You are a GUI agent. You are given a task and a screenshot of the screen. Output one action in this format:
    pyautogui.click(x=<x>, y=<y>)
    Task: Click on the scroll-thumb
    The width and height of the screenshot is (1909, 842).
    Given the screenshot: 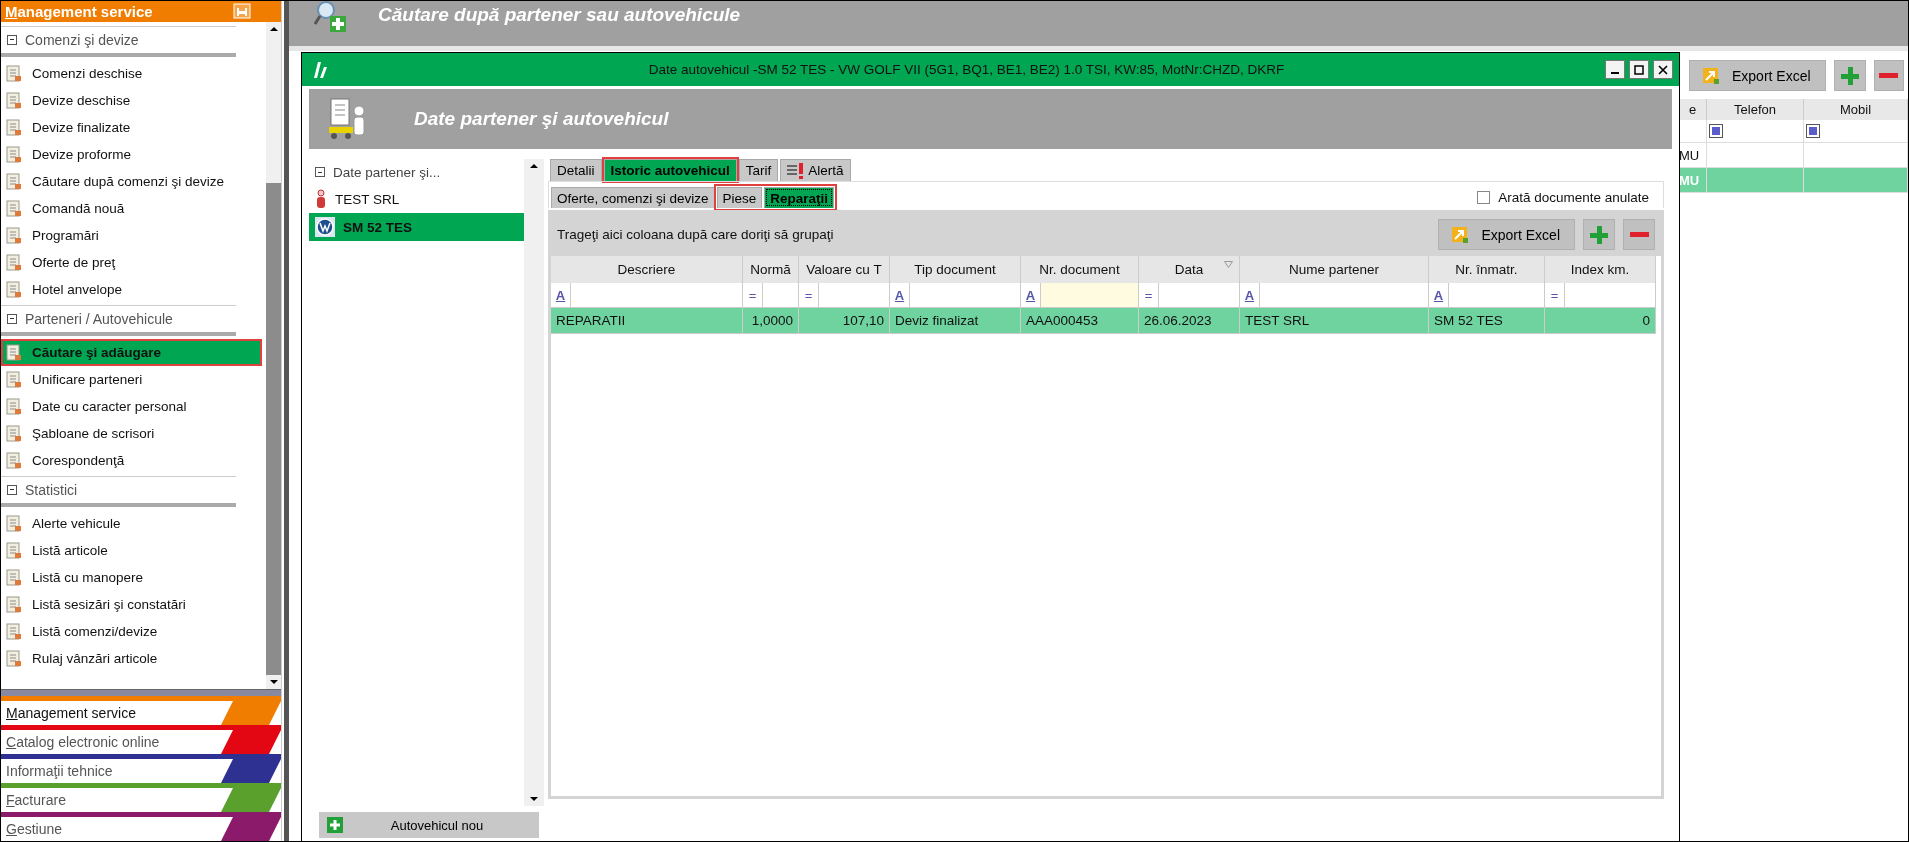 What is the action you would take?
    pyautogui.click(x=273, y=428)
    